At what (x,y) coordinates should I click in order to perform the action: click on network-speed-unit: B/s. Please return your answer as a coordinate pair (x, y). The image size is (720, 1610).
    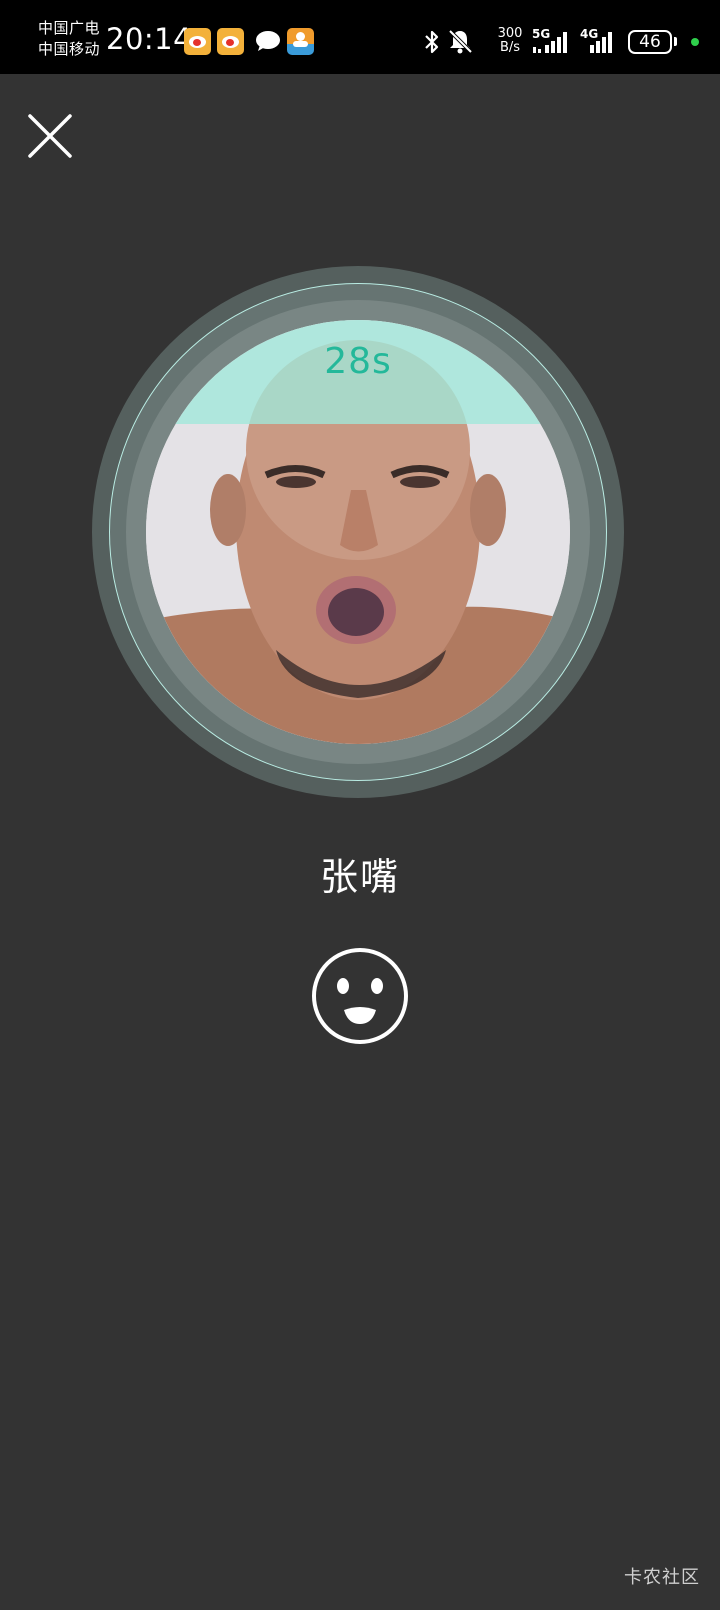
    Looking at the image, I should click on (510, 47).